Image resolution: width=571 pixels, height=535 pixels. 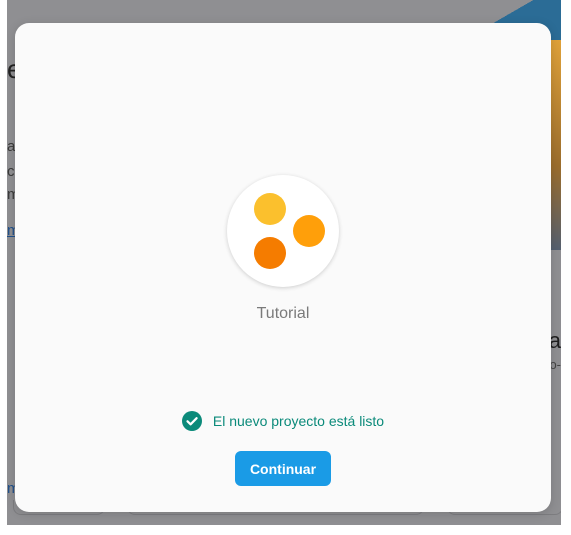 What do you see at coordinates (191, 421) in the screenshot?
I see `check-circle-icon` at bounding box center [191, 421].